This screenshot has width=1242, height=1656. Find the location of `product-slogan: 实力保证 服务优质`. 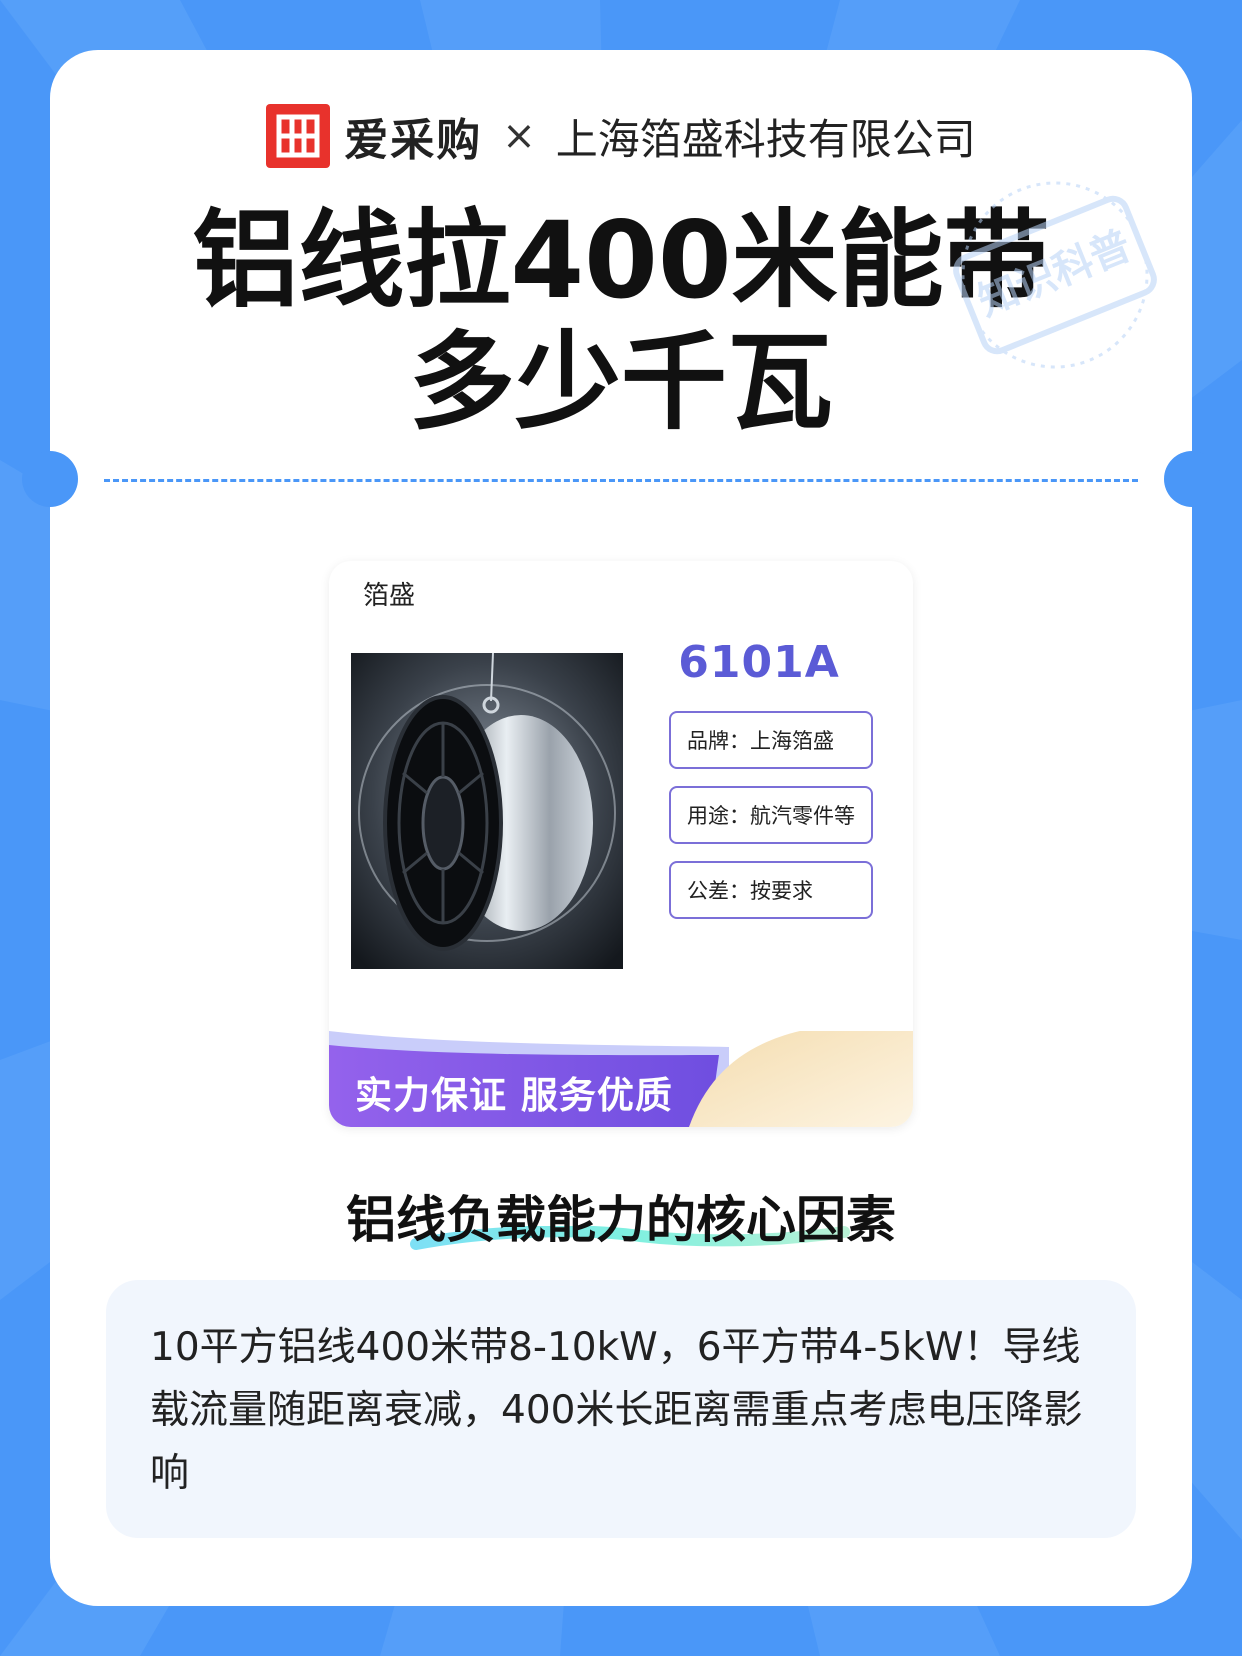

product-slogan: 实力保证 服务优质 is located at coordinates (514, 1095).